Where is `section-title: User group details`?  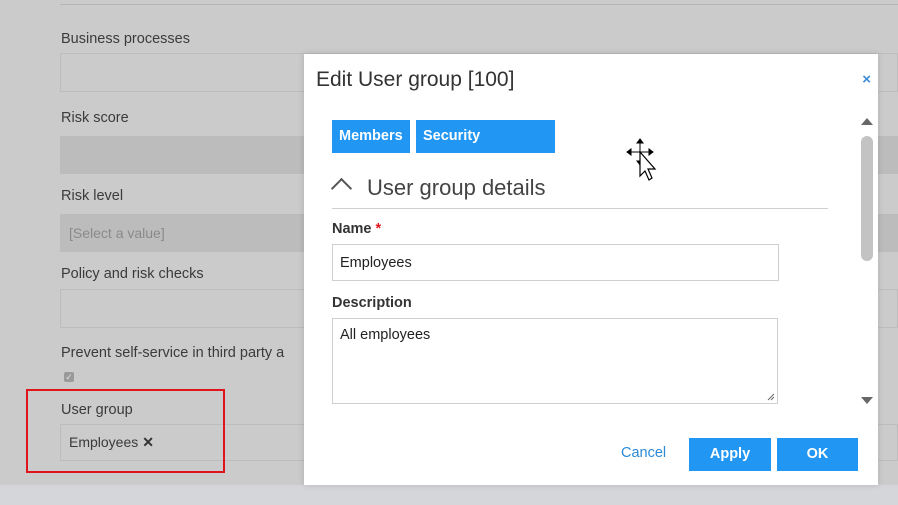
section-title: User group details is located at coordinates (456, 187).